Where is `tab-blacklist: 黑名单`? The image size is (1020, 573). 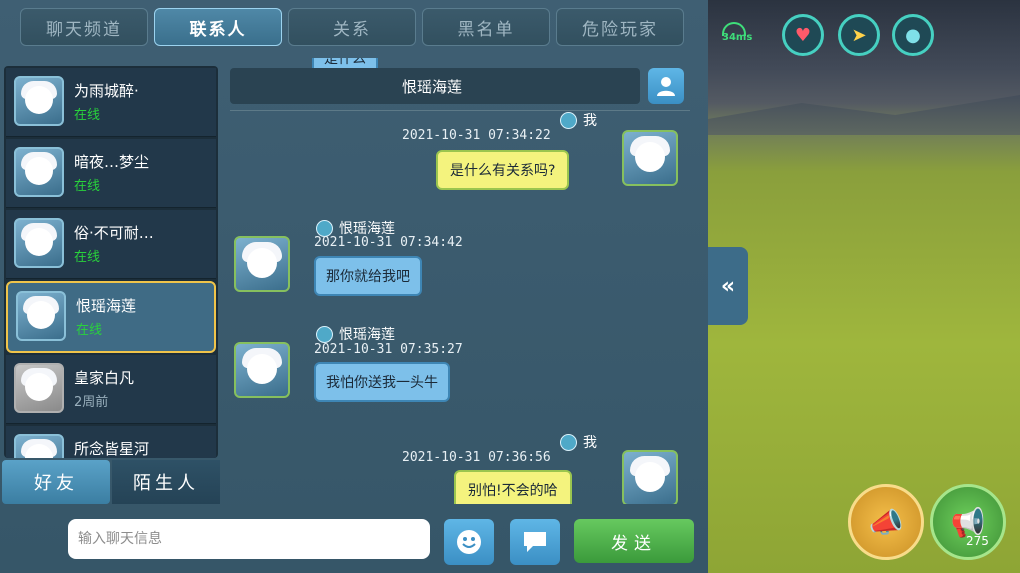
tab-blacklist: 黑名单 is located at coordinates (486, 27).